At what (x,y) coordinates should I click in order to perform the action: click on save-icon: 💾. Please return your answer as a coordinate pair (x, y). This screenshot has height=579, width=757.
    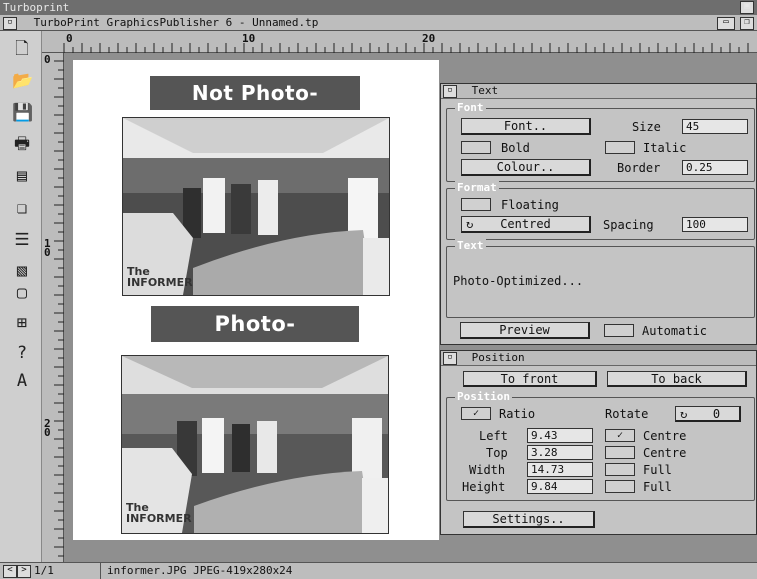
    Looking at the image, I should click on (22, 113).